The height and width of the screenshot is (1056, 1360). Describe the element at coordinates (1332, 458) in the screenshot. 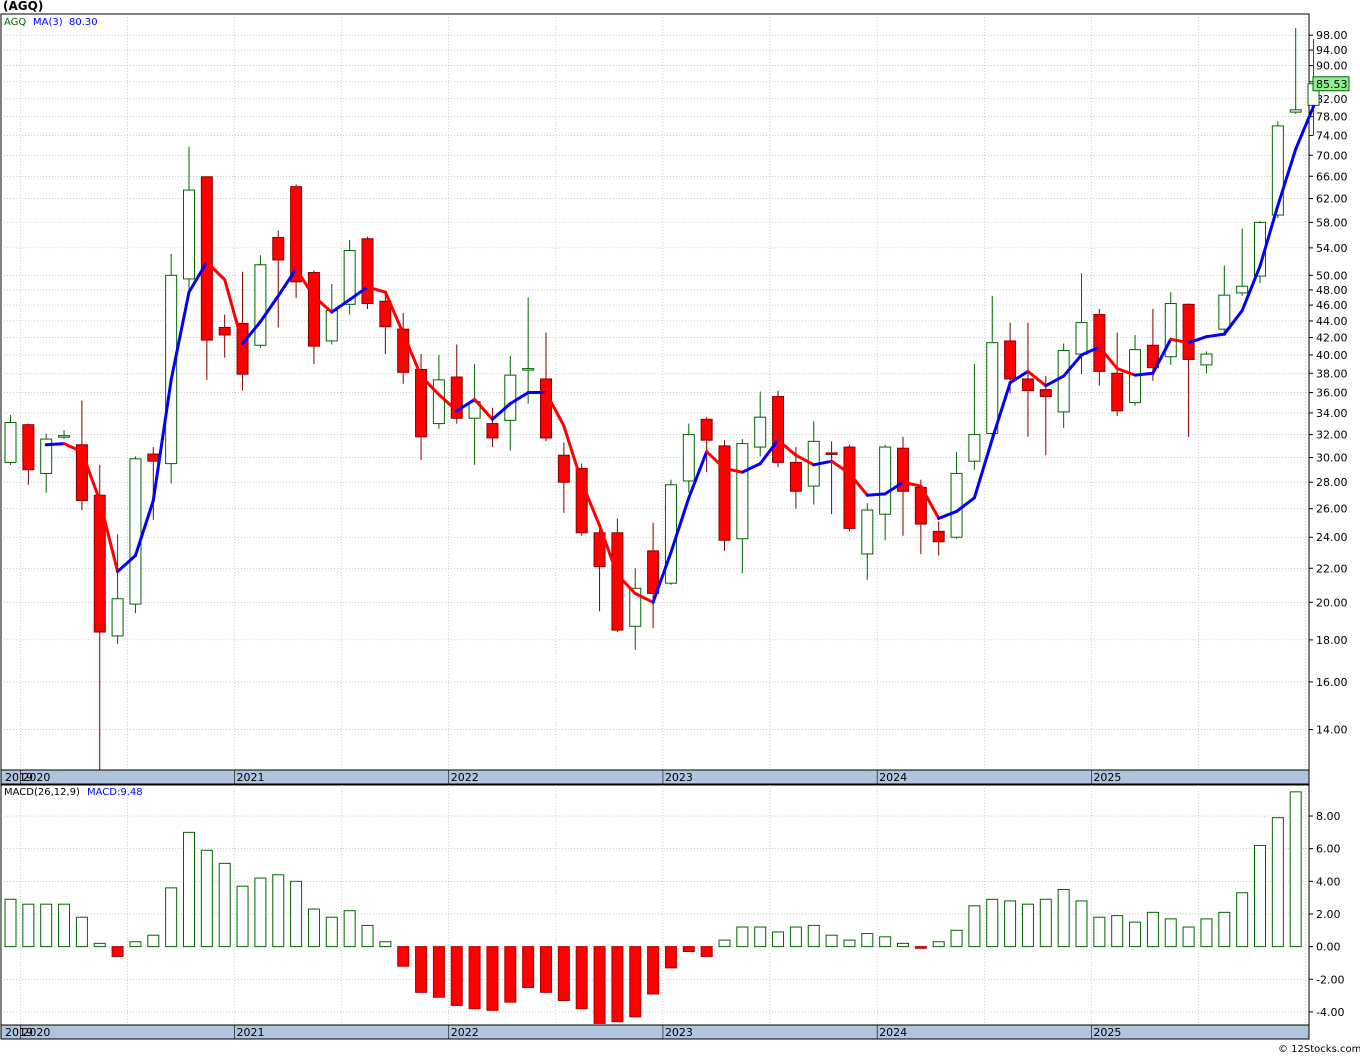

I see `price-tick-label: 30.00` at that location.